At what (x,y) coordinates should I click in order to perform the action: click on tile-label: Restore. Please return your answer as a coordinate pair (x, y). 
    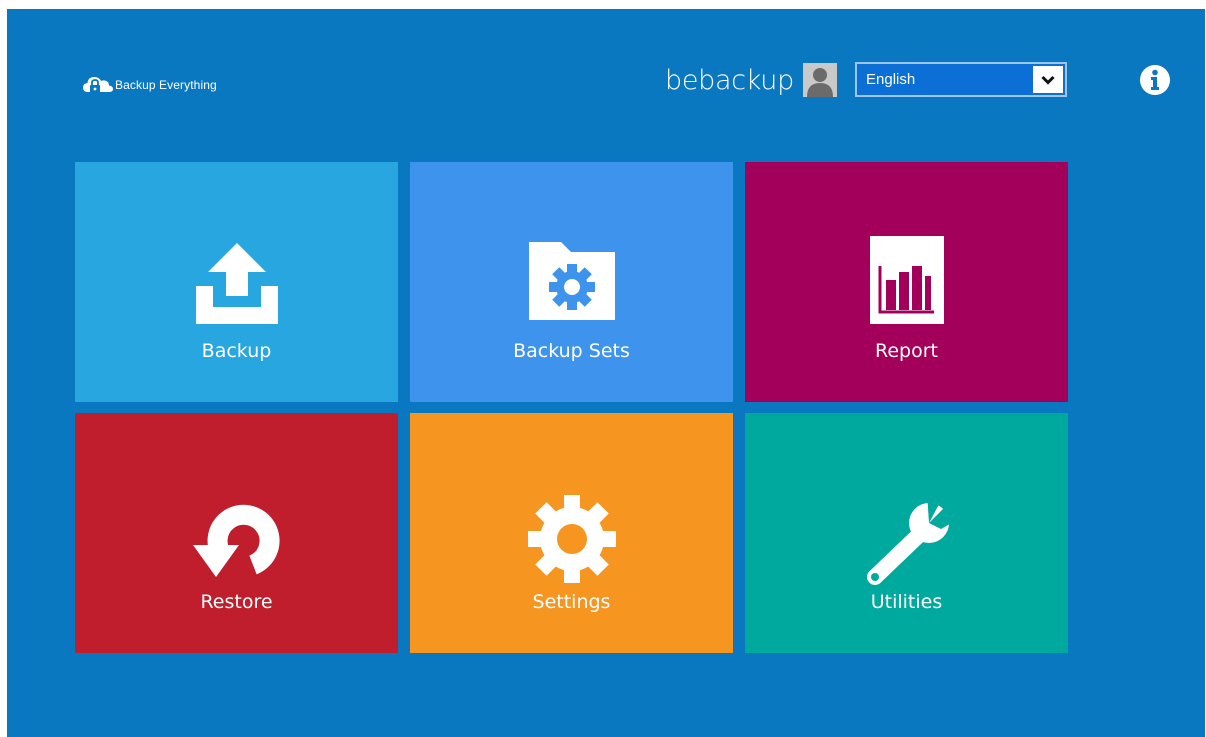
    Looking at the image, I should click on (236, 602).